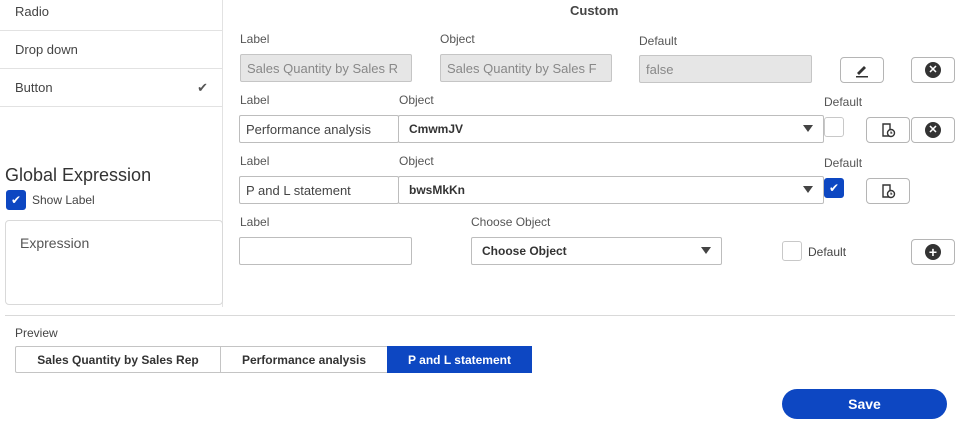  What do you see at coordinates (326, 68) in the screenshot?
I see `label-field: Sales Quantity by Sales R` at bounding box center [326, 68].